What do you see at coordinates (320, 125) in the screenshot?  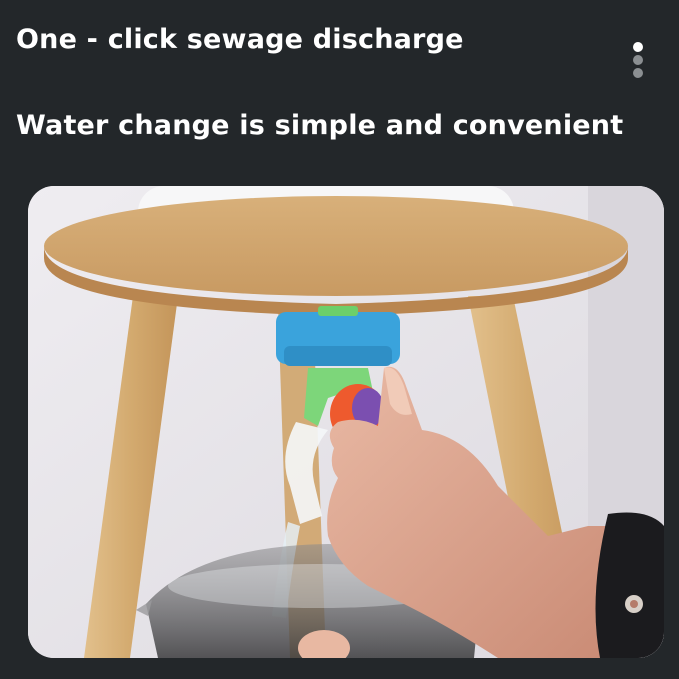 I see `headline-water-change: Water change is simple and convenient` at bounding box center [320, 125].